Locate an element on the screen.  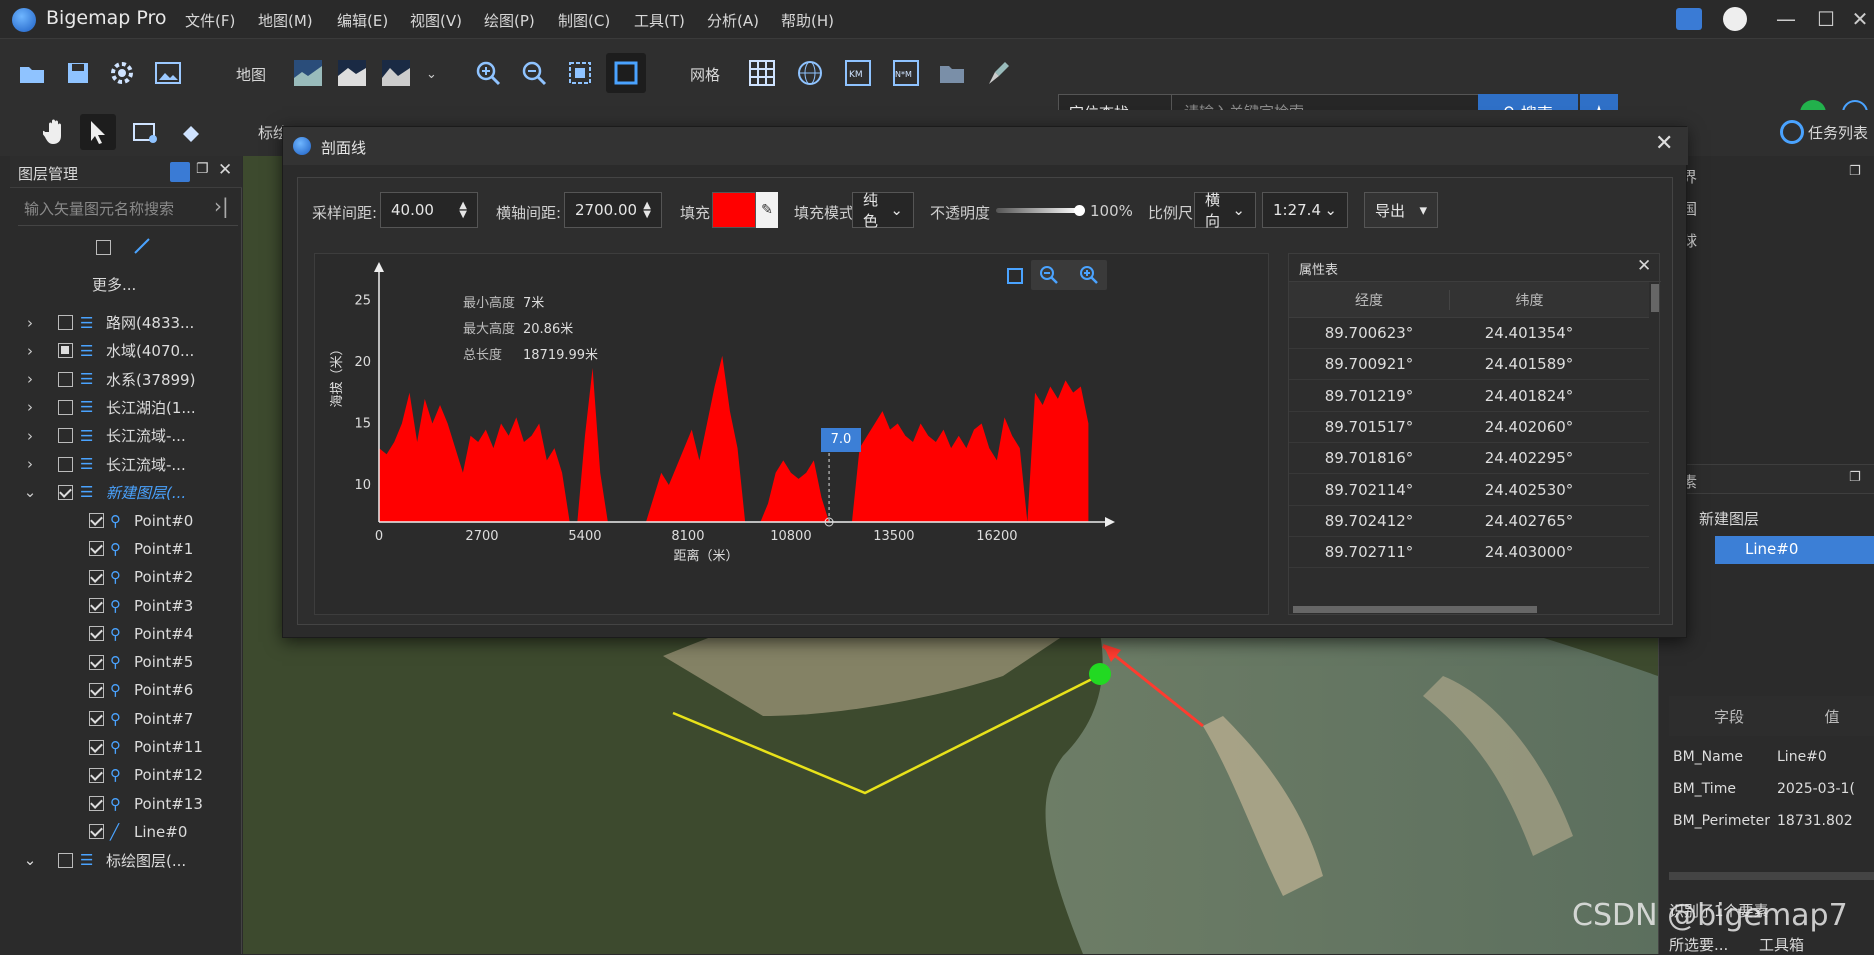
layer-search-icon is located at coordinates (180, 172).